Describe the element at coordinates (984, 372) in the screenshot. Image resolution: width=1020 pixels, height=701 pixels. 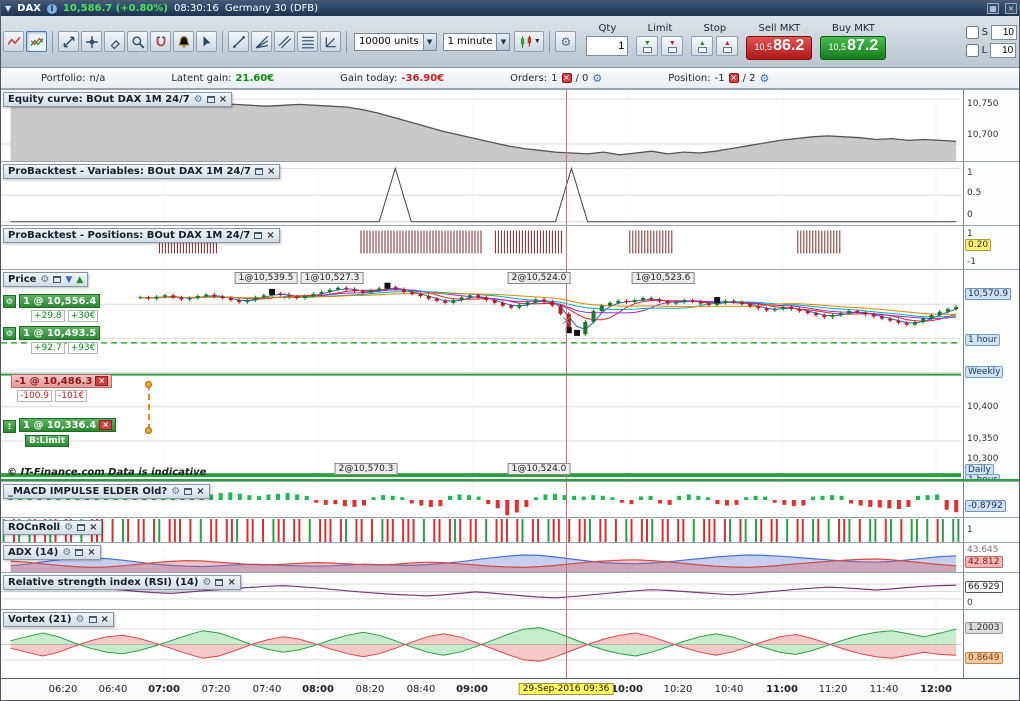
I see `timeframe-tab: Weekly` at that location.